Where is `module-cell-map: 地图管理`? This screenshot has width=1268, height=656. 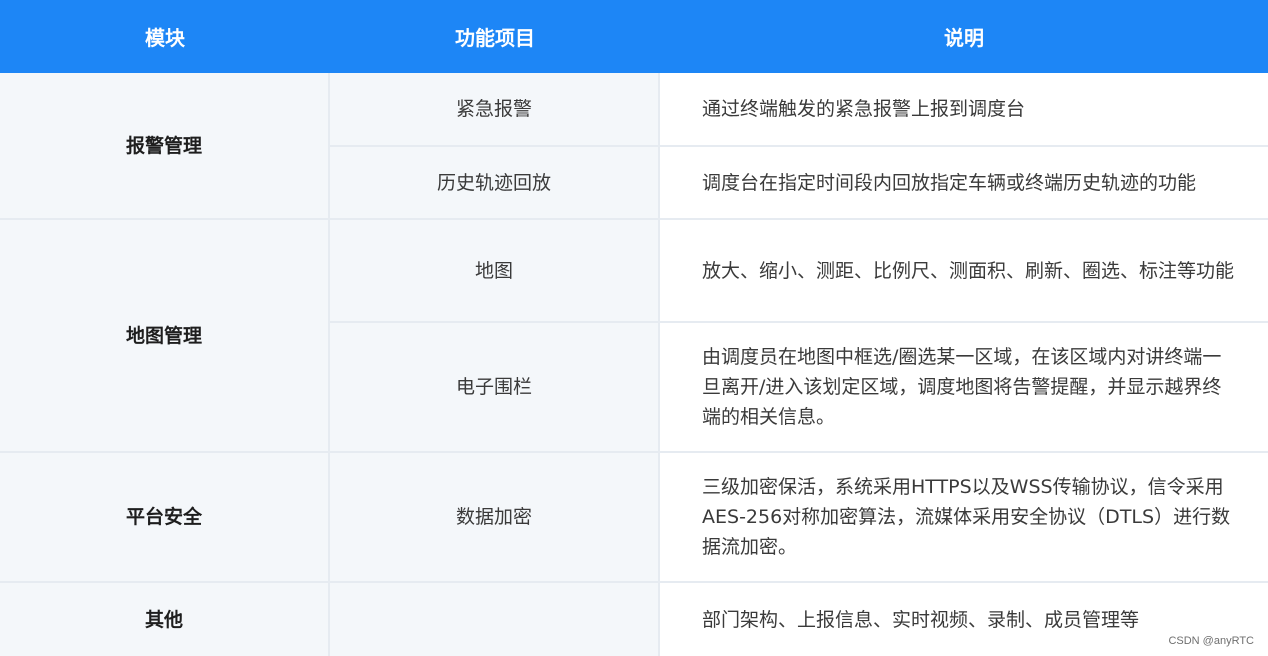 module-cell-map: 地图管理 is located at coordinates (165, 336).